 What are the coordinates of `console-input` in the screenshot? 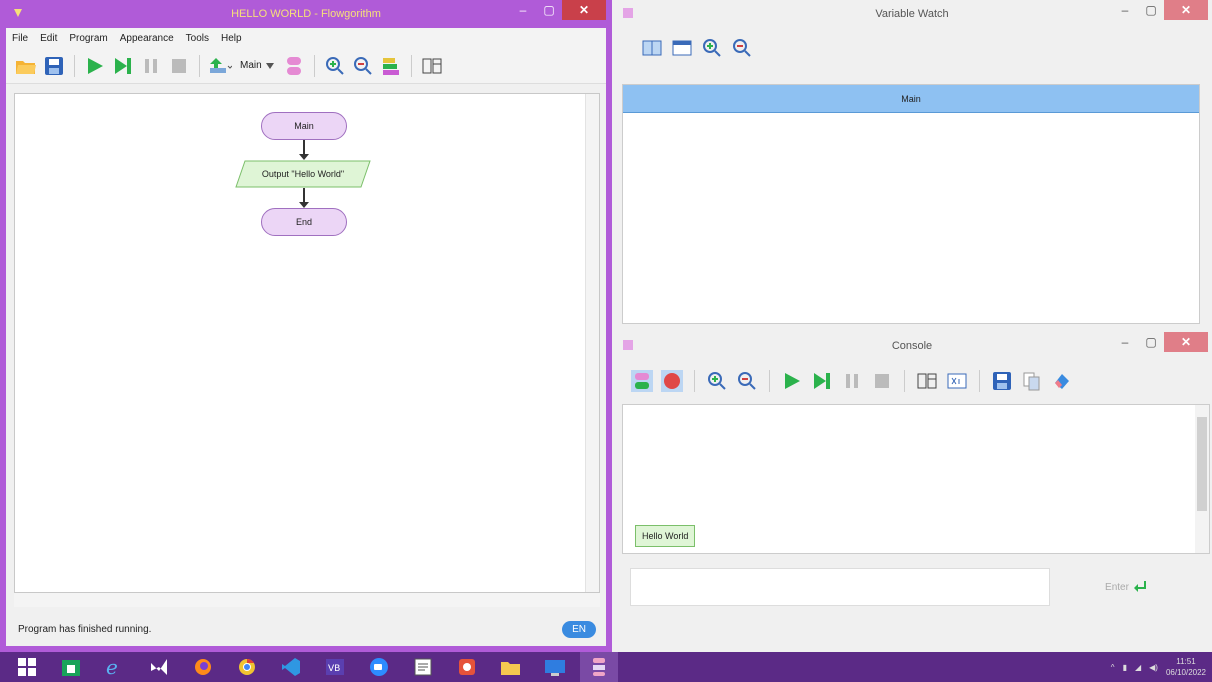 It's located at (840, 587).